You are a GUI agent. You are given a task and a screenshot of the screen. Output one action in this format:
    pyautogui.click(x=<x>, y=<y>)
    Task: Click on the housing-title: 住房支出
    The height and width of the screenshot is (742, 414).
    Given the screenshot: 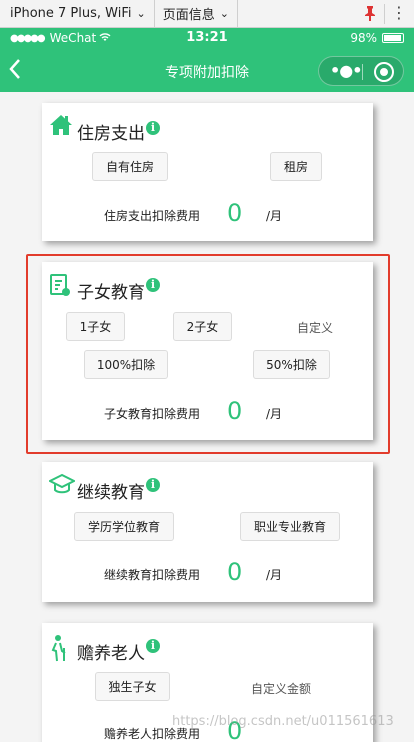 What is the action you would take?
    pyautogui.click(x=111, y=134)
    